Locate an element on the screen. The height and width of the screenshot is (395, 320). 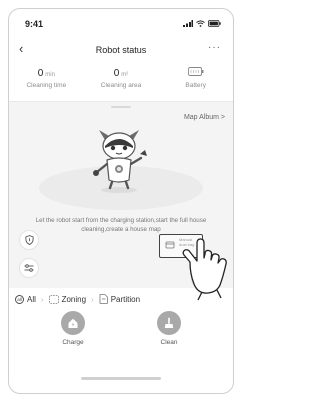
charge-circle is located at coordinates (73, 323).